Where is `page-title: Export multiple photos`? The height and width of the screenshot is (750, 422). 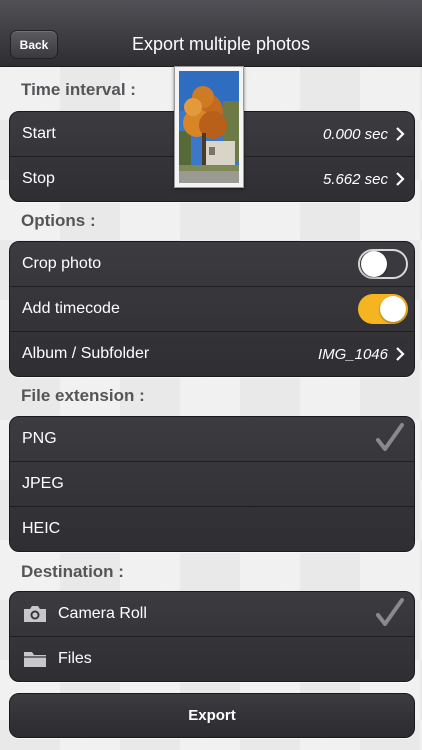 page-title: Export multiple photos is located at coordinates (221, 44).